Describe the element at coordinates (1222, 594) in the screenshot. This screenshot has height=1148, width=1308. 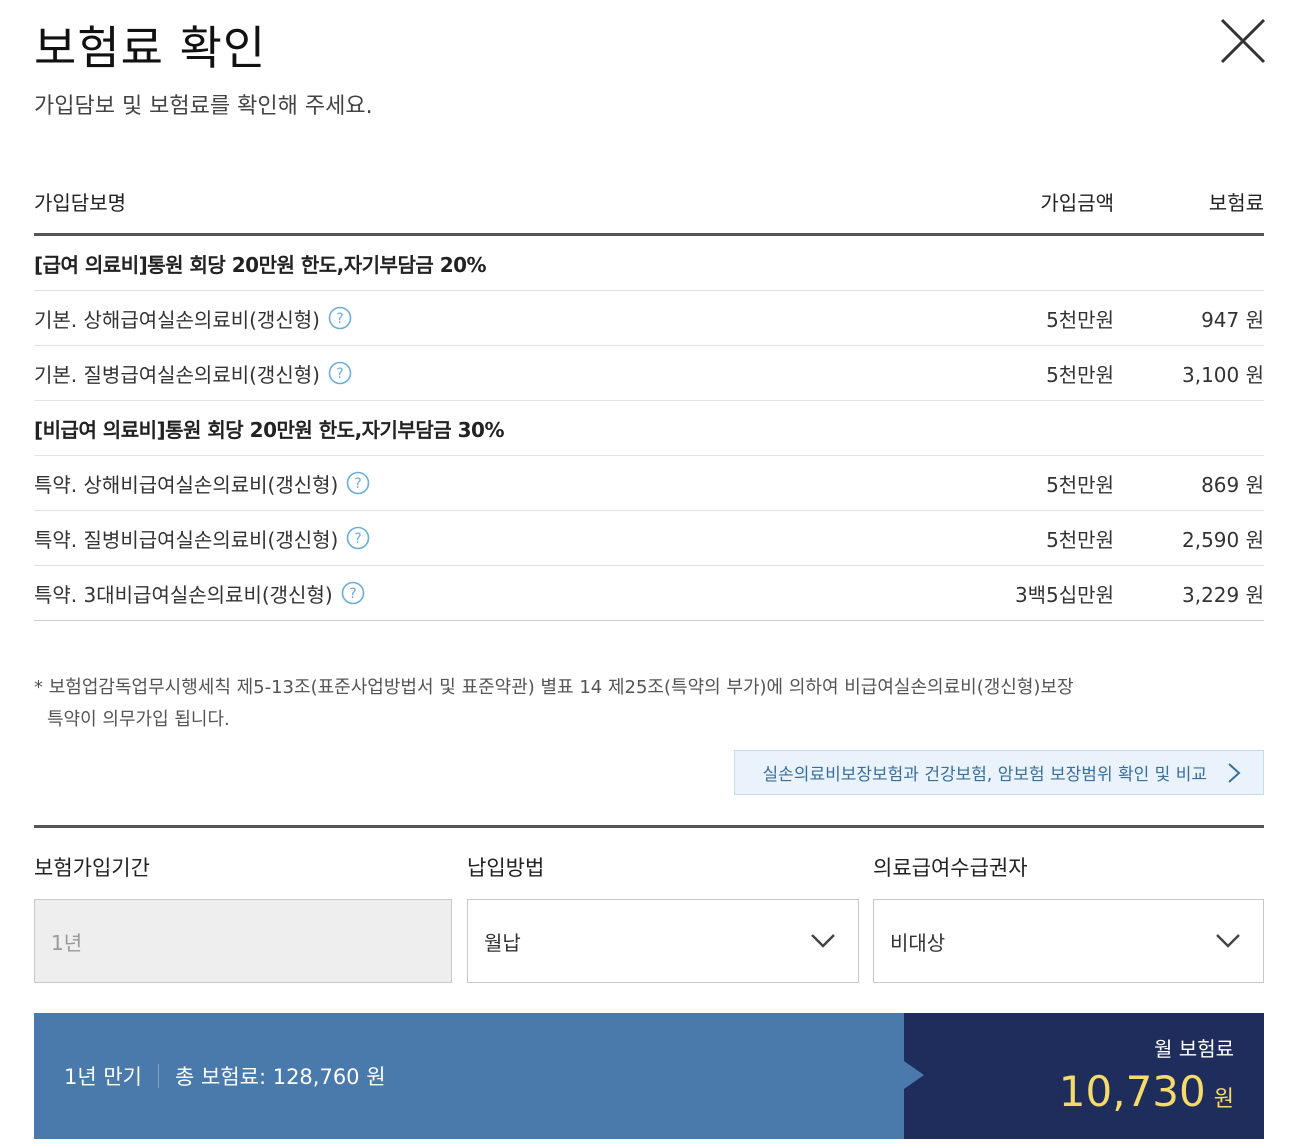
I see `coverage-premium: 3,229 원` at that location.